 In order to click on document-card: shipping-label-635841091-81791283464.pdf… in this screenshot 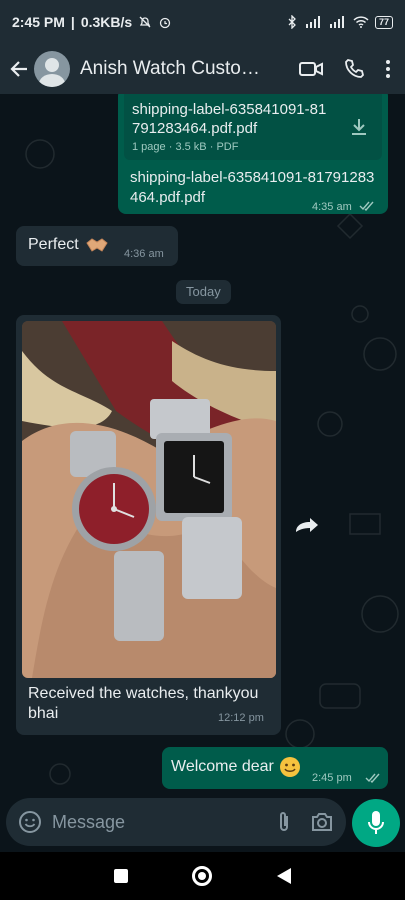, I will do `click(253, 127)`.